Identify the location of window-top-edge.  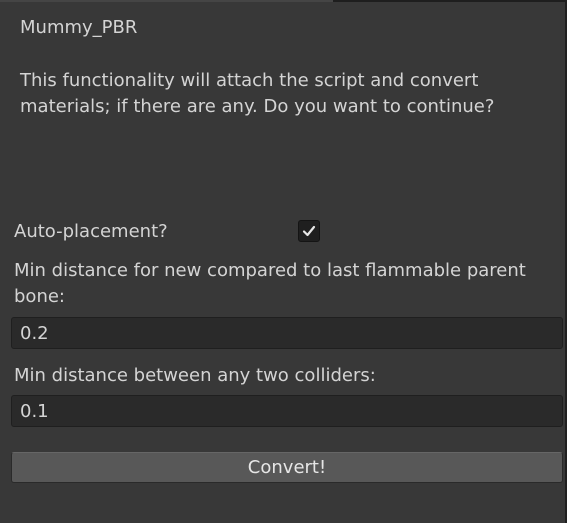
(166, 1).